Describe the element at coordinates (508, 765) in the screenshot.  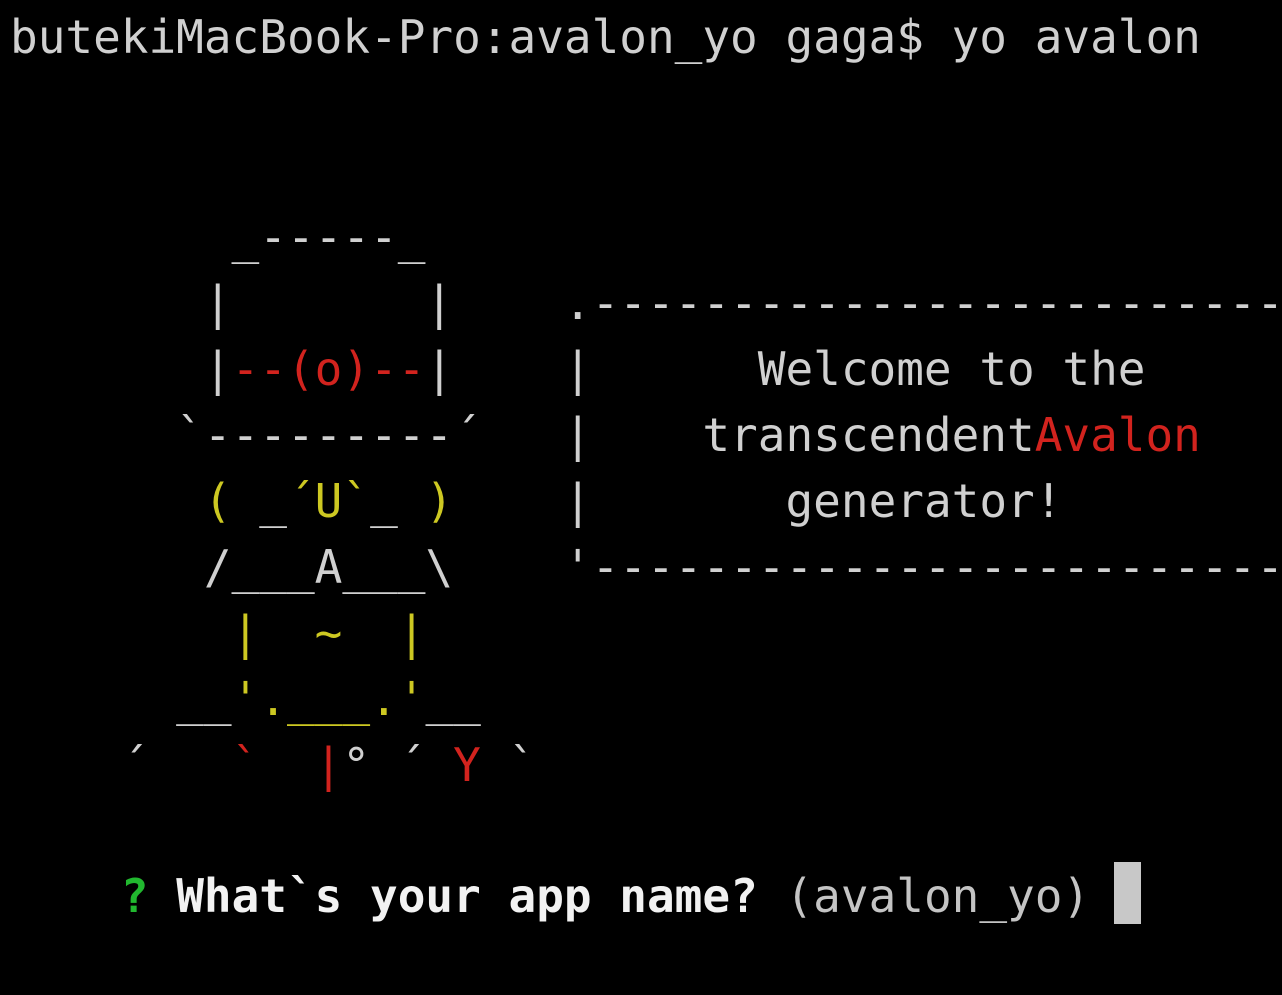
I see `art-segment: `` at that location.